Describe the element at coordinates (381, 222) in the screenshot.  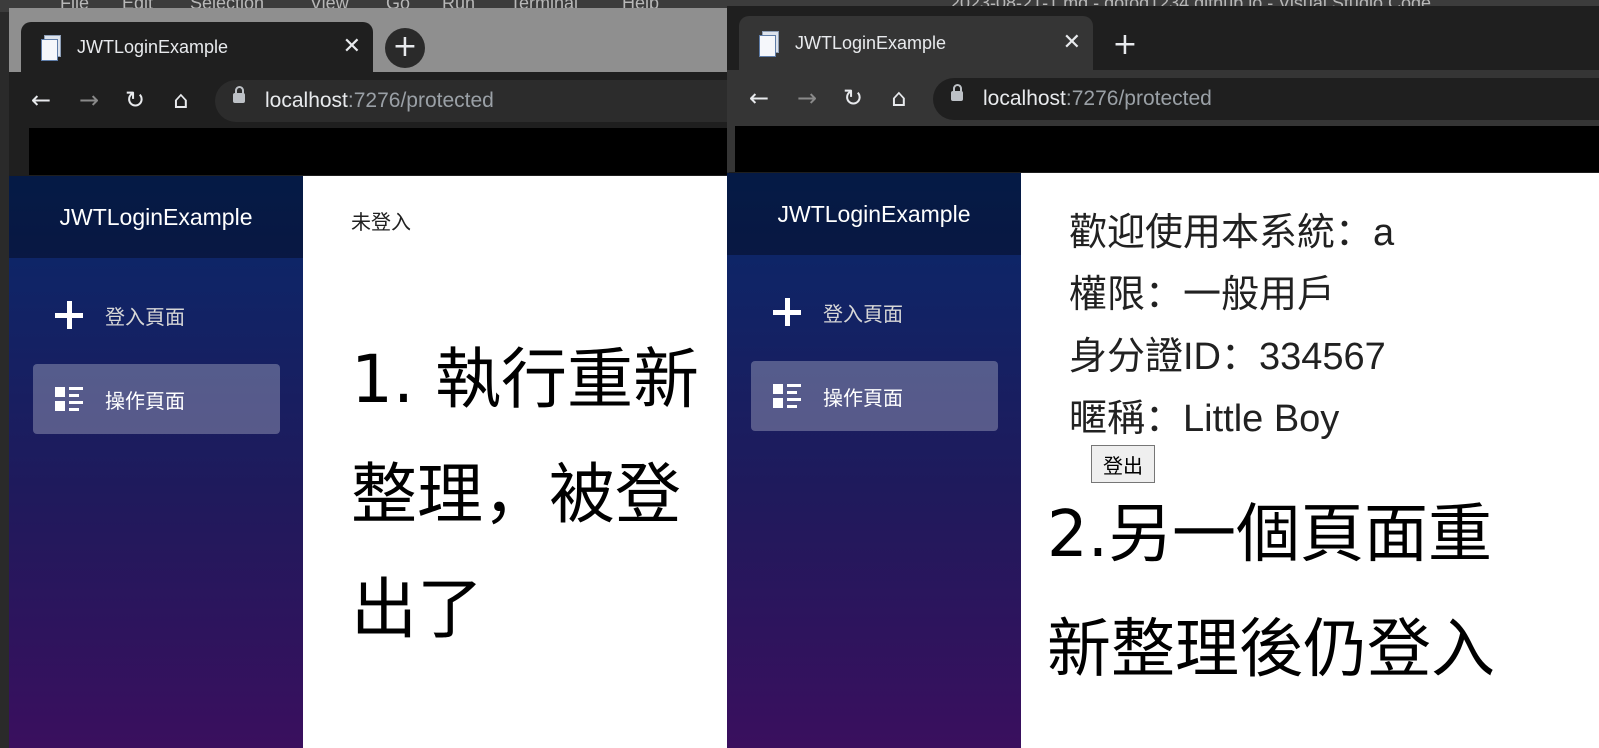
I see `login-status: 未登入` at that location.